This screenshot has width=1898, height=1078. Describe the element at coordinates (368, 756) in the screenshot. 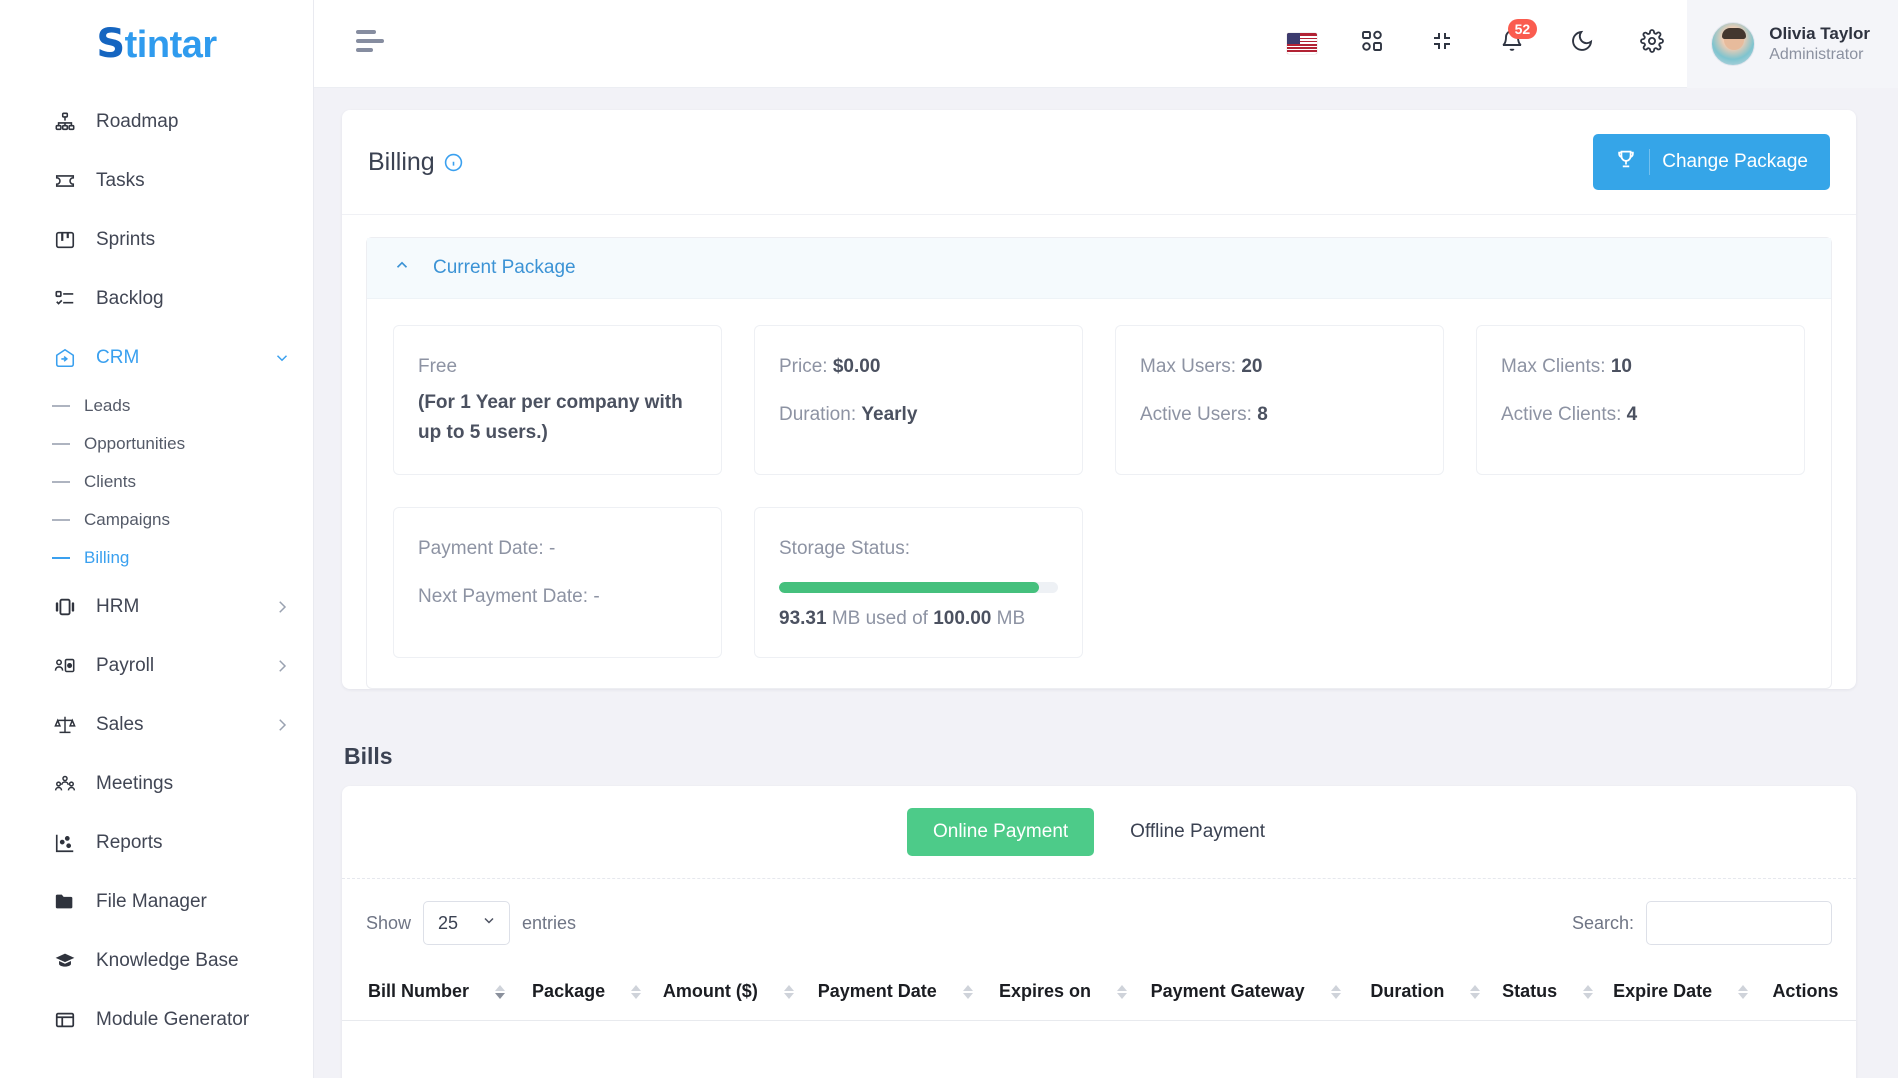

I see `bills-title: Bills` at that location.